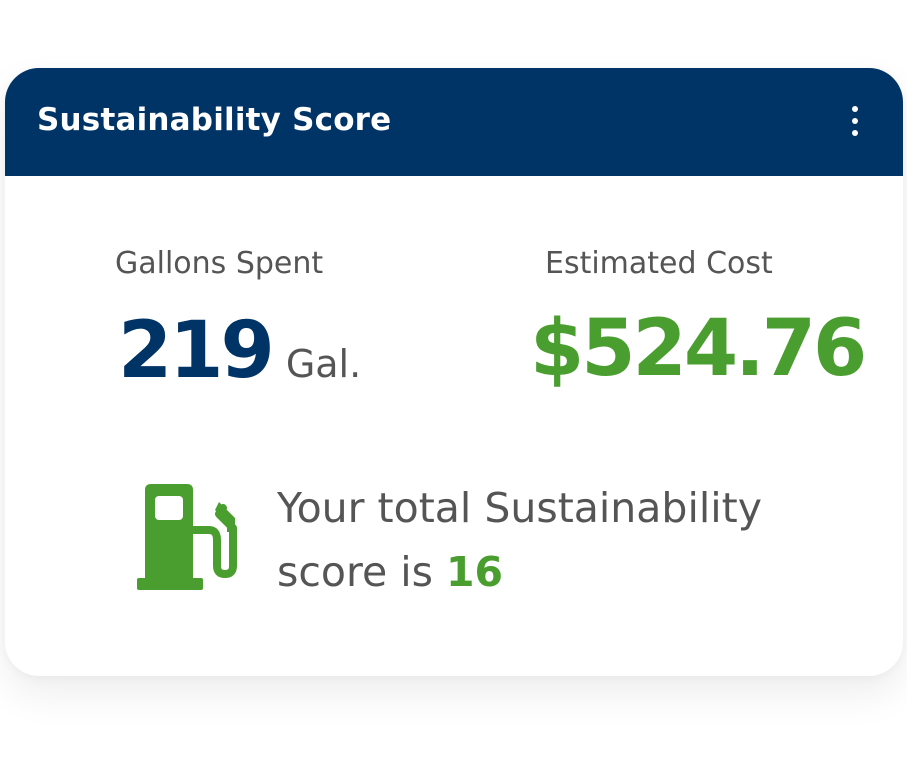  I want to click on sustainability-score-value: 16, so click(475, 572).